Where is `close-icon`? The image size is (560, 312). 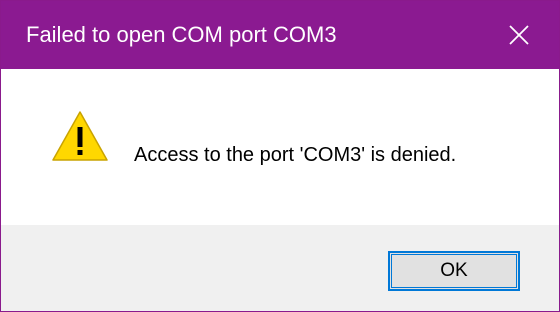 close-icon is located at coordinates (519, 35).